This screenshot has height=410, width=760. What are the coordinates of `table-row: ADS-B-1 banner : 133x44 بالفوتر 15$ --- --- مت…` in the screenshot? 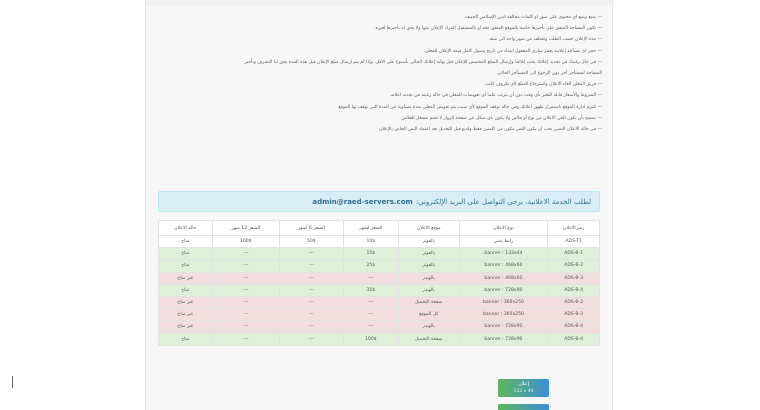 It's located at (379, 254).